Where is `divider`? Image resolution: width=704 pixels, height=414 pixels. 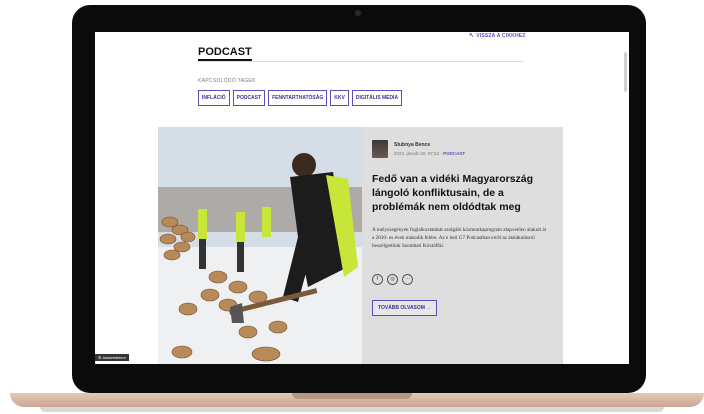 divider is located at coordinates (361, 61).